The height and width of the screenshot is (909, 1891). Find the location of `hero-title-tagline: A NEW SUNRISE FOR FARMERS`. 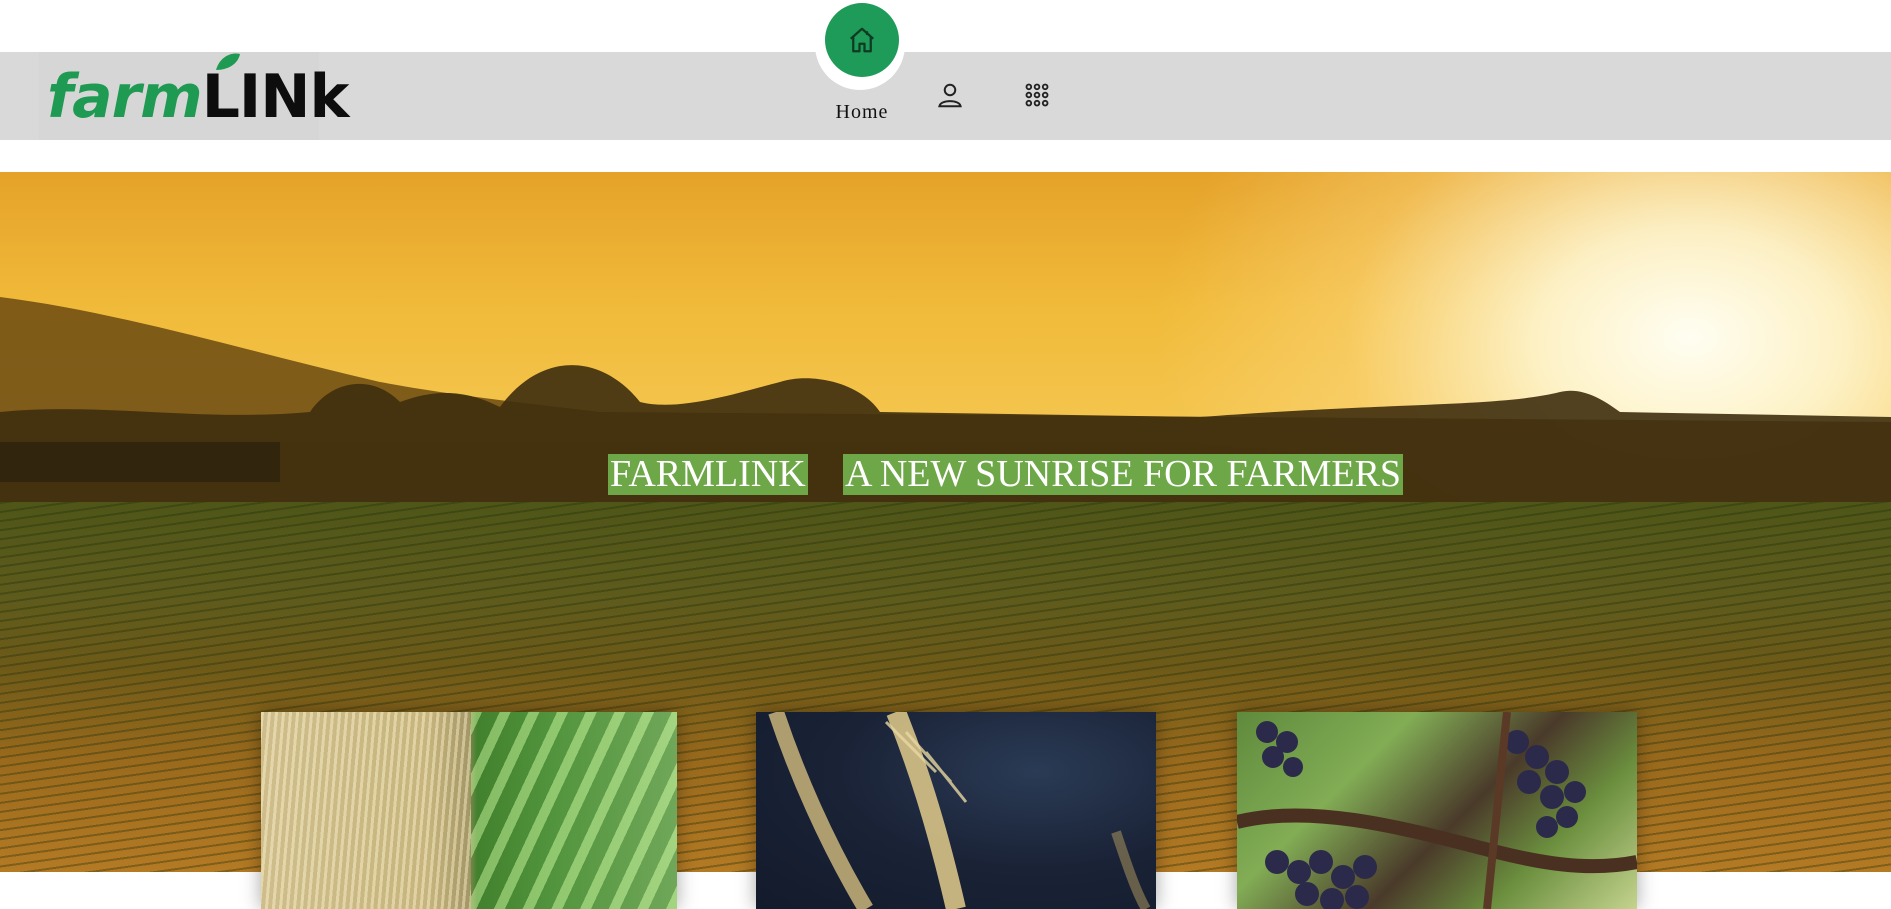

hero-title-tagline: A NEW SUNRISE FOR FARMERS is located at coordinates (1123, 474).